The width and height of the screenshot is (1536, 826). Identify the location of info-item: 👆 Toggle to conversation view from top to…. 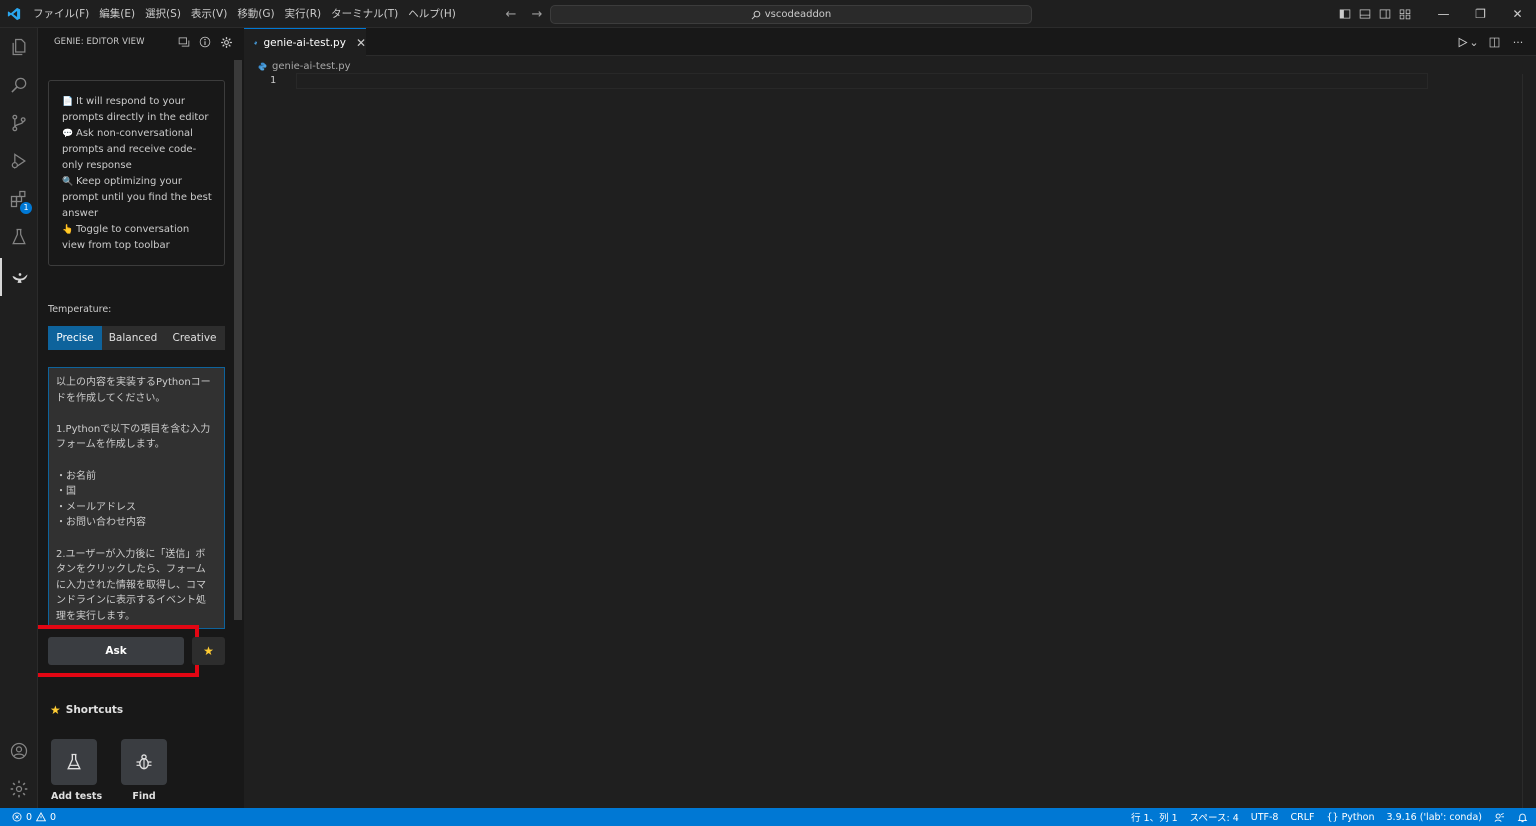
(126, 237).